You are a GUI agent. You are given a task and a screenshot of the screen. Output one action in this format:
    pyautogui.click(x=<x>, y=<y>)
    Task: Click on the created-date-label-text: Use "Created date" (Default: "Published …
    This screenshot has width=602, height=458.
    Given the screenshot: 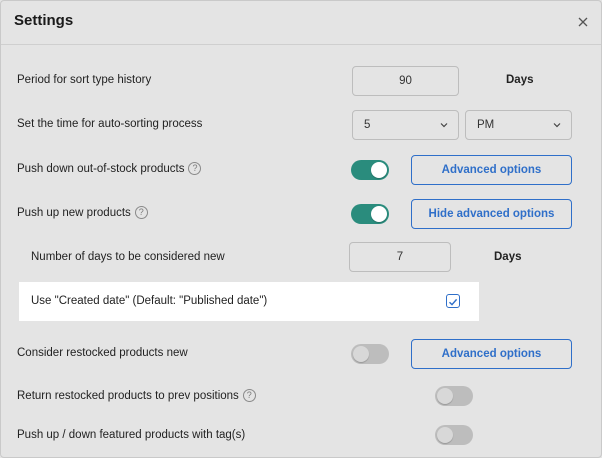 What is the action you would take?
    pyautogui.click(x=149, y=301)
    